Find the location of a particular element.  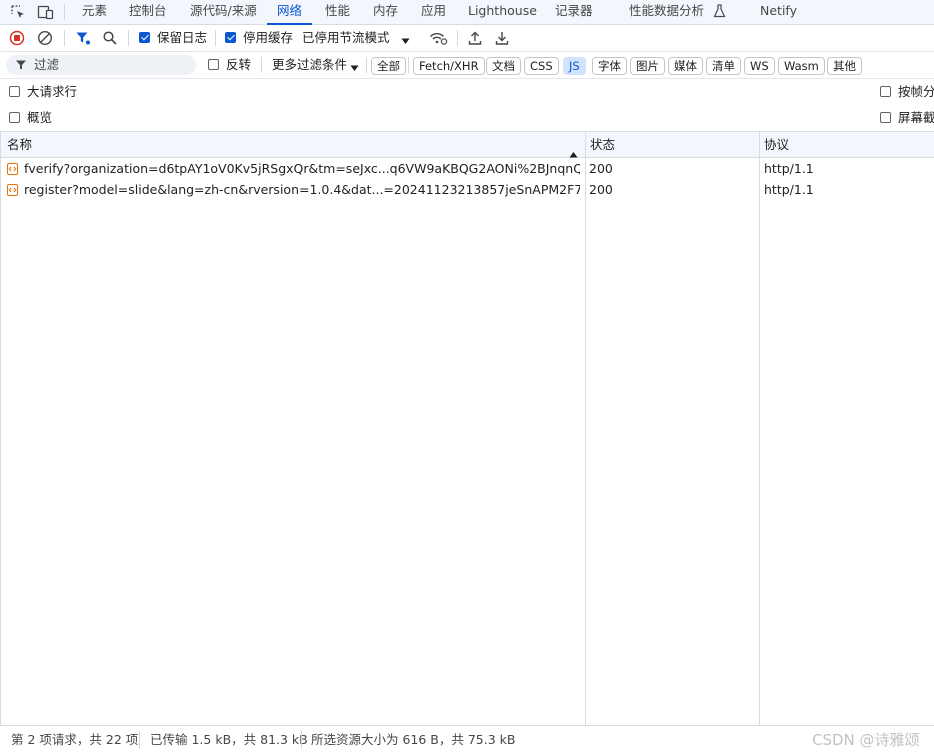

tab-performance-insights-label: 性能数据分析 is located at coordinates (667, 10).